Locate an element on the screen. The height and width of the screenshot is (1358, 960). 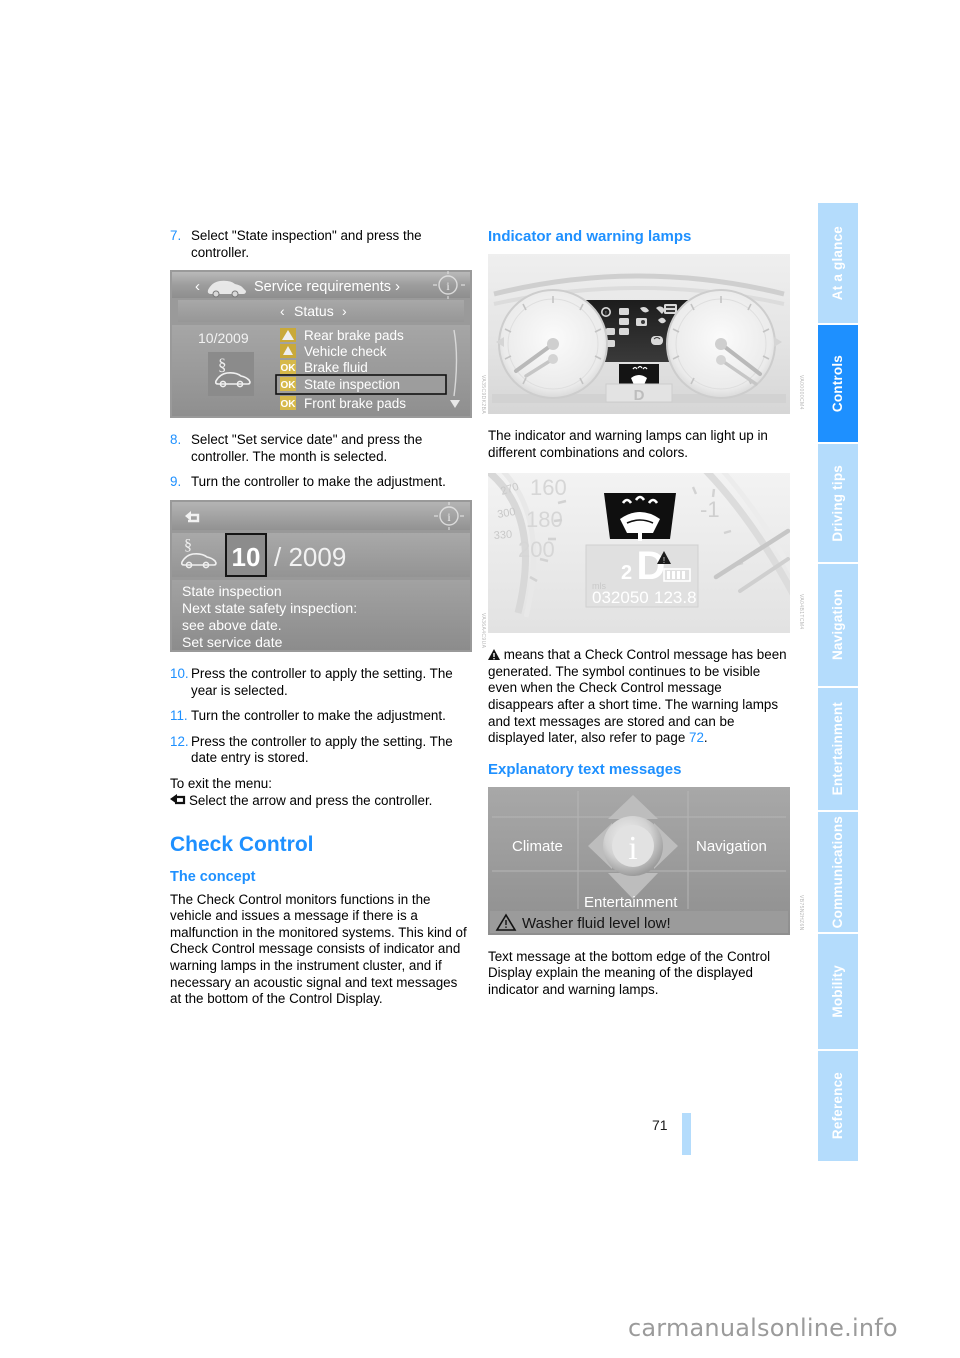
page-reference-link: 72 is located at coordinates (696, 737).